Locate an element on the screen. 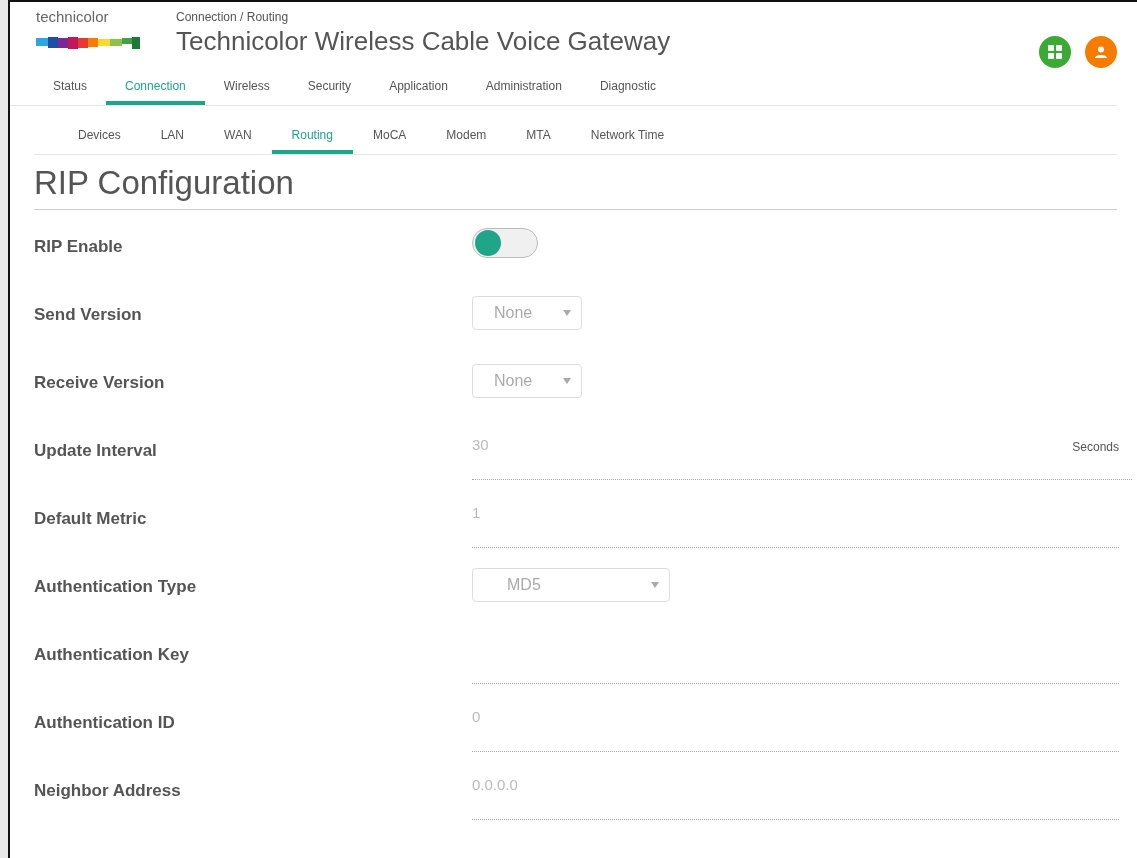 This screenshot has width=1137, height=858. nav-tab: Wireless is located at coordinates (246, 90).